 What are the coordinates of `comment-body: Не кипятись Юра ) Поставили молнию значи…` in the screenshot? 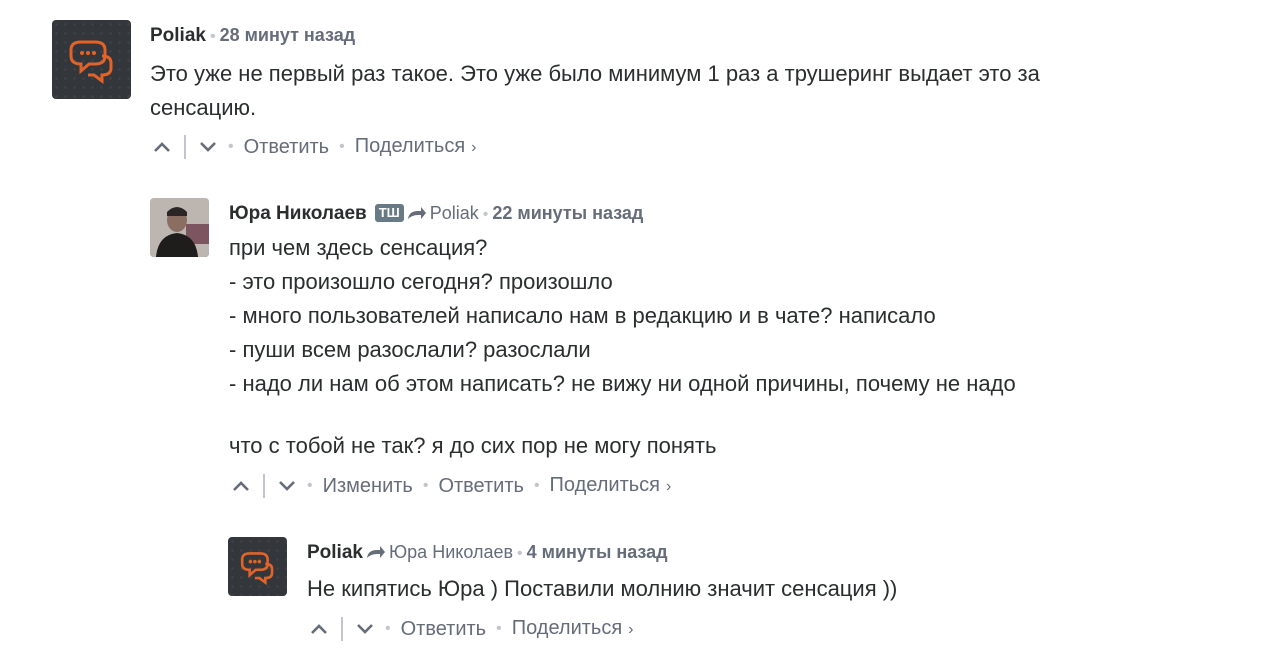 It's located at (602, 589).